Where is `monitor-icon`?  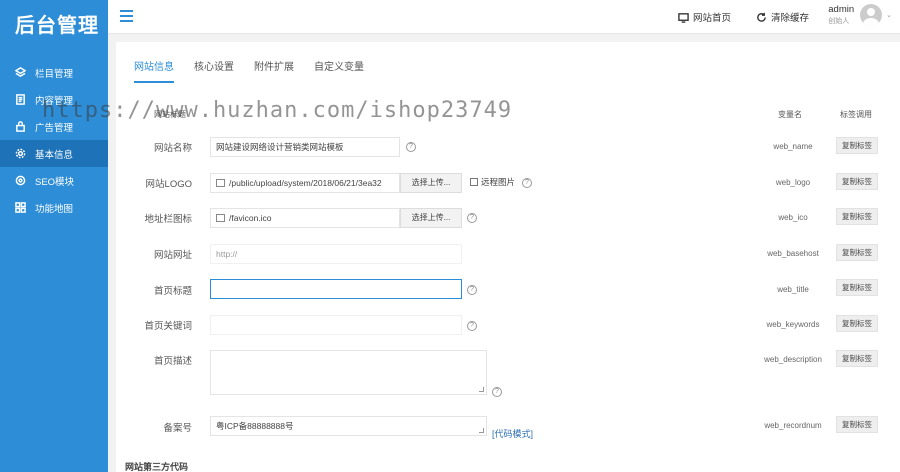 monitor-icon is located at coordinates (683, 17).